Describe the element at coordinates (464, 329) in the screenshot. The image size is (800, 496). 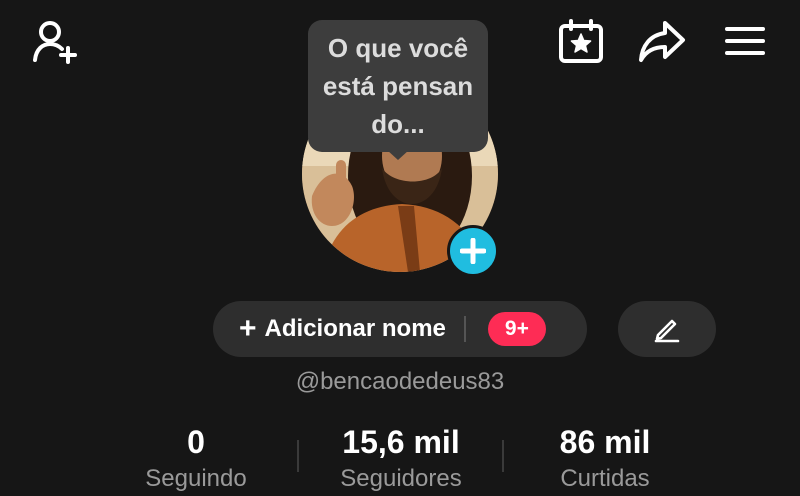
I see `divider` at that location.